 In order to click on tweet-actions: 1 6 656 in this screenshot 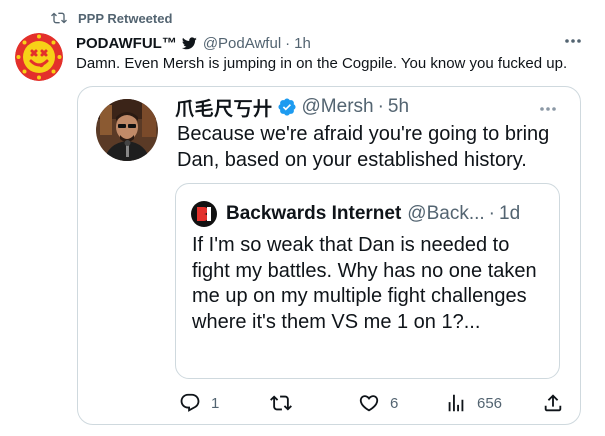, I will do `click(302, 403)`.